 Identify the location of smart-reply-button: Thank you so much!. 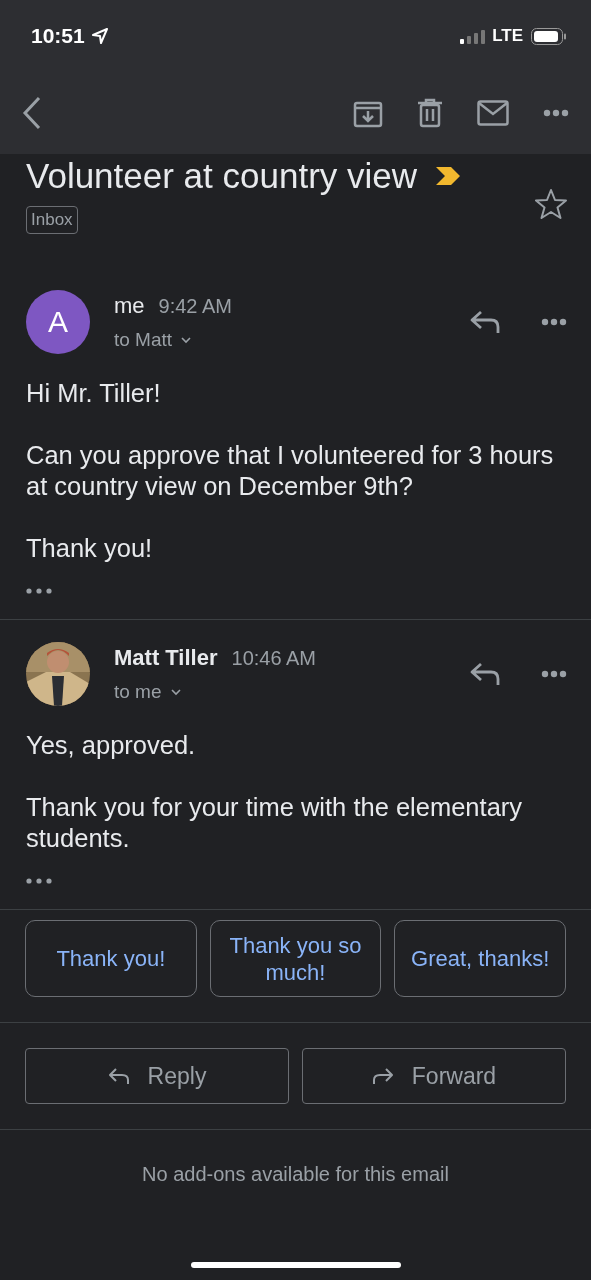
(295, 958).